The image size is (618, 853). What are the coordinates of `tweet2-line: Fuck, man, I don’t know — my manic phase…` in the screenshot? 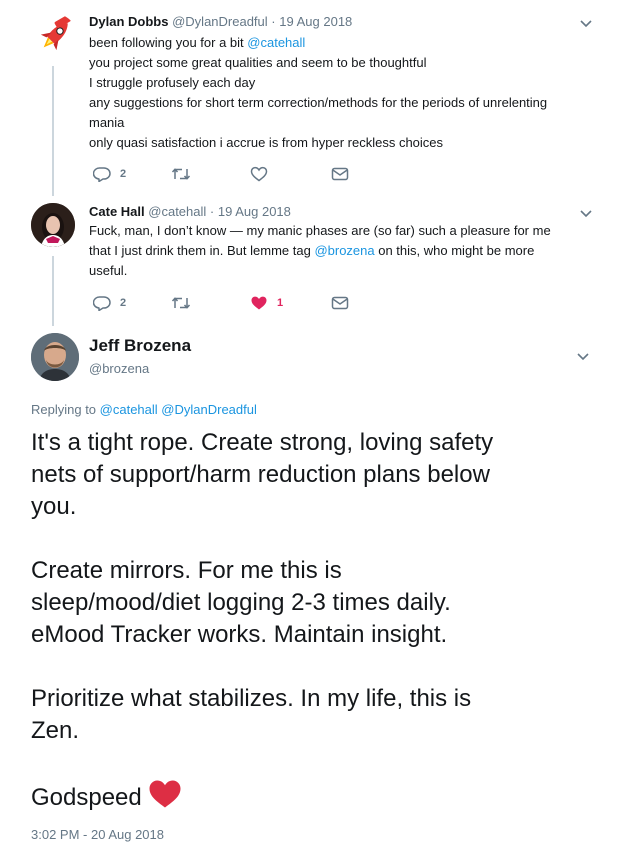 It's located at (320, 230).